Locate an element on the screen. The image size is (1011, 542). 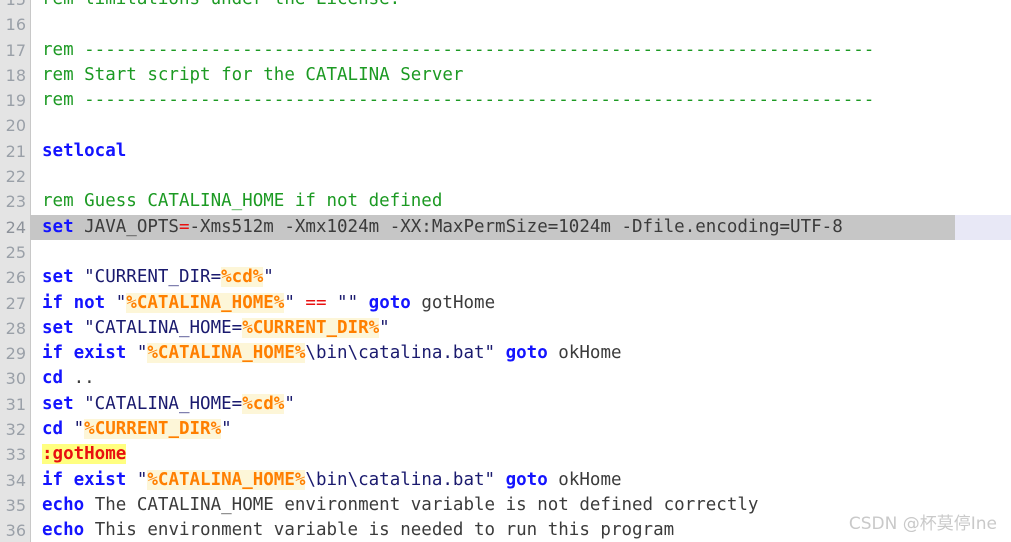
code-line-content: :gotHome is located at coordinates (84, 454).